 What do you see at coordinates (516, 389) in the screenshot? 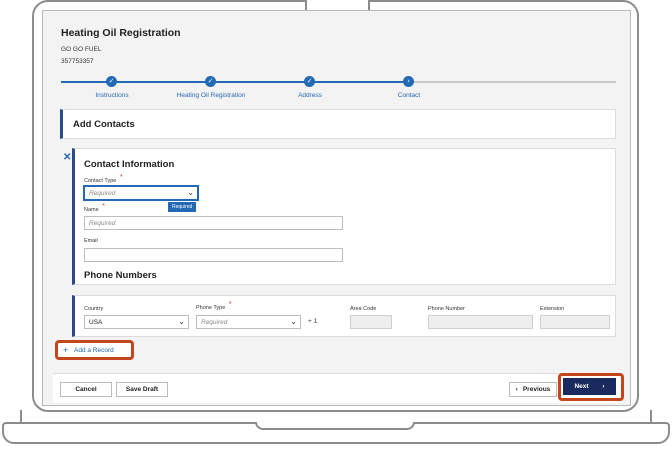
I see `chevron-left-icon: ‹` at bounding box center [516, 389].